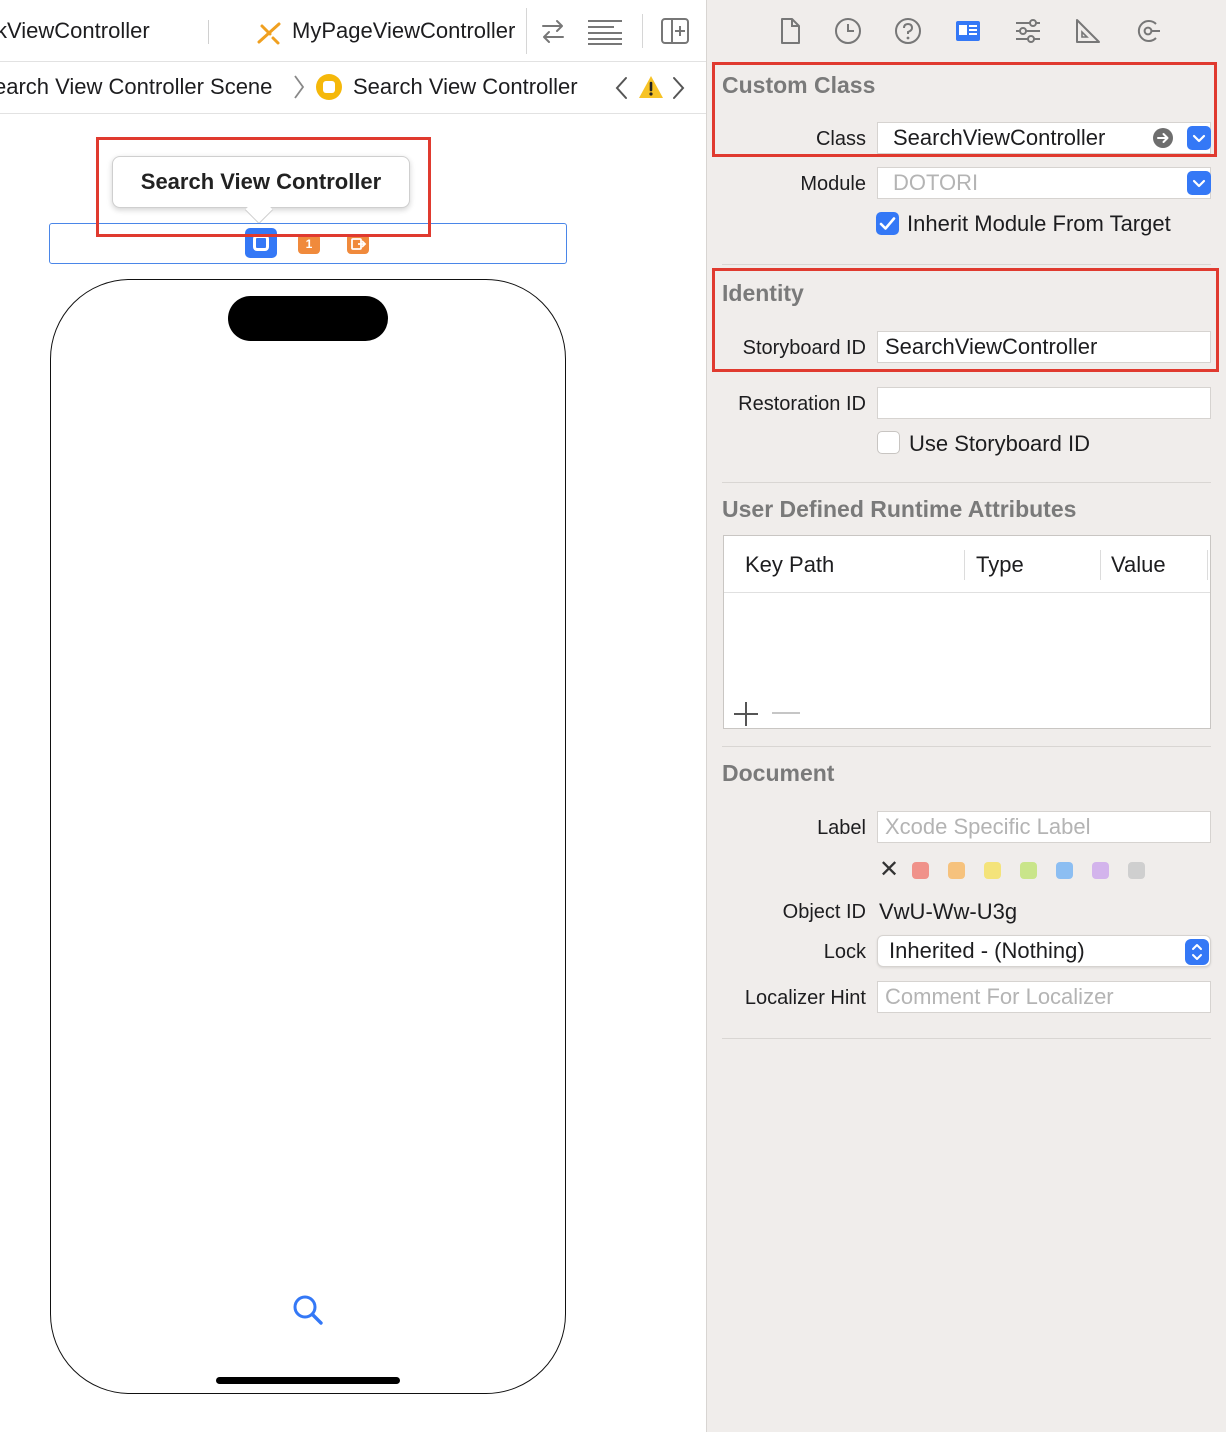  I want to click on remove-attribute-icon, so click(786, 713).